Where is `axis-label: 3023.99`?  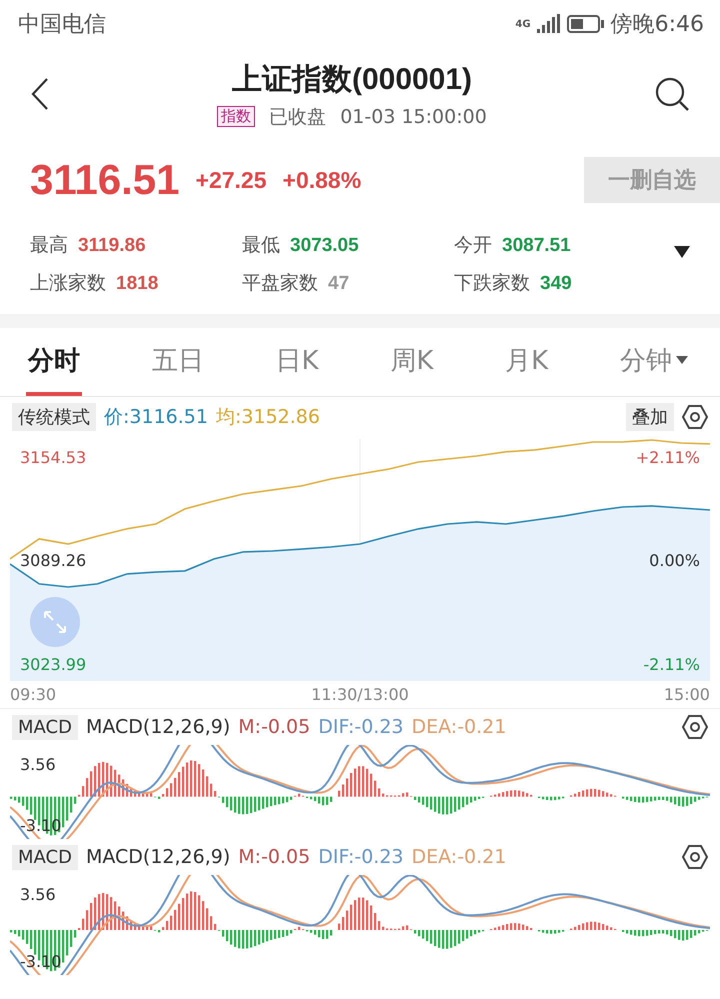
axis-label: 3023.99 is located at coordinates (53, 664).